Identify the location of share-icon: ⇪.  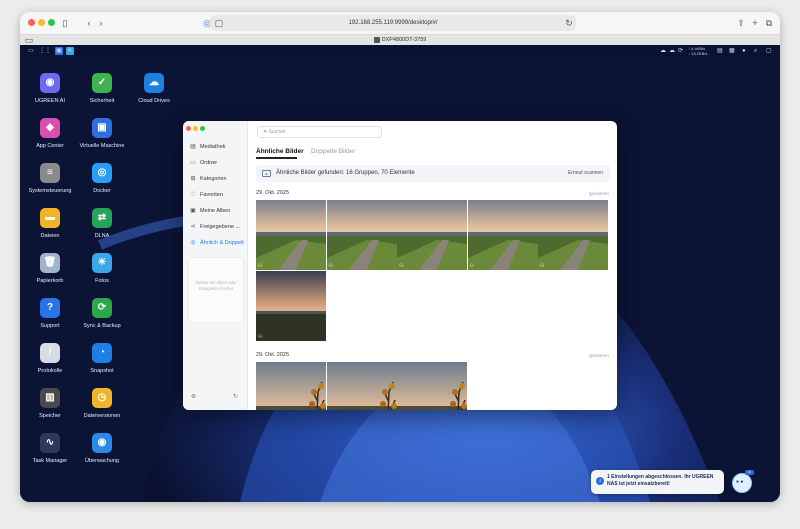
(741, 23).